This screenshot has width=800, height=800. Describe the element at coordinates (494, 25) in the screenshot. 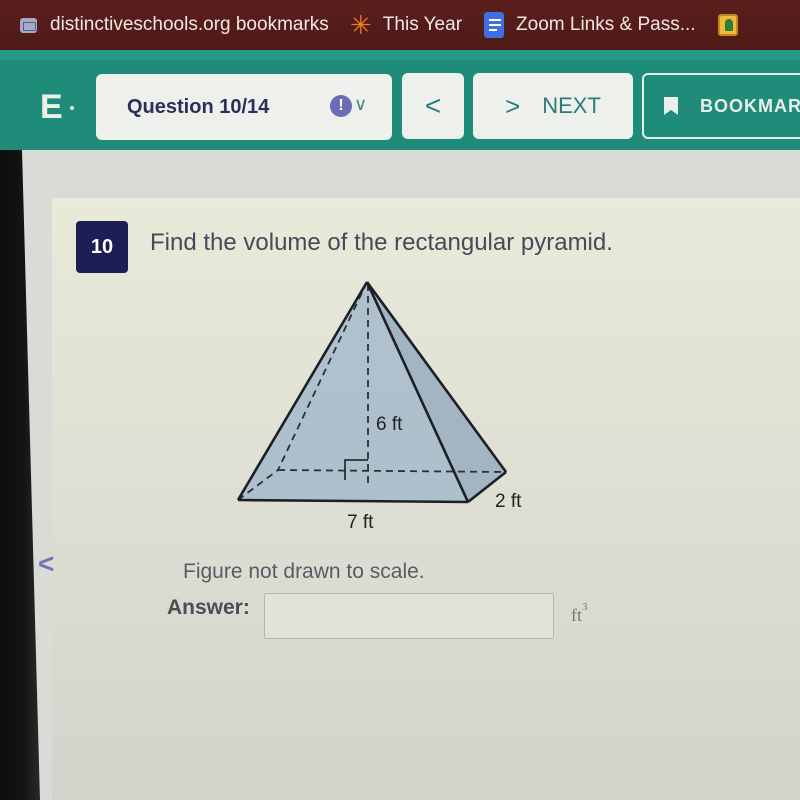

I see `doc-icon` at that location.